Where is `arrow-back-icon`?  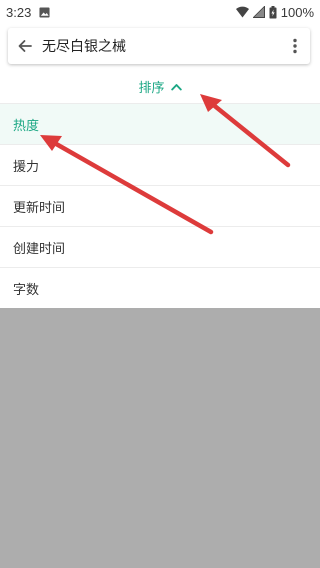
arrow-back-icon is located at coordinates (25, 46).